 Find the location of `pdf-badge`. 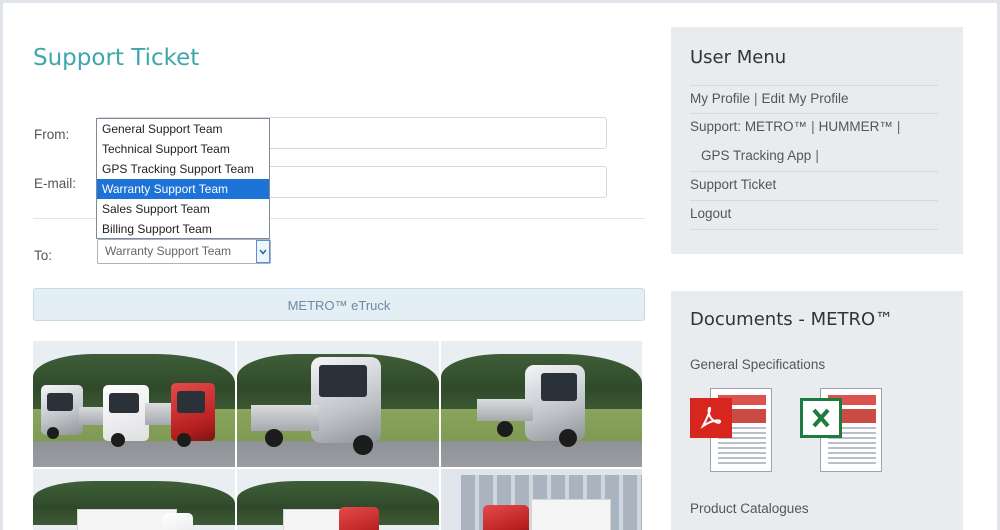

pdf-badge is located at coordinates (711, 418).